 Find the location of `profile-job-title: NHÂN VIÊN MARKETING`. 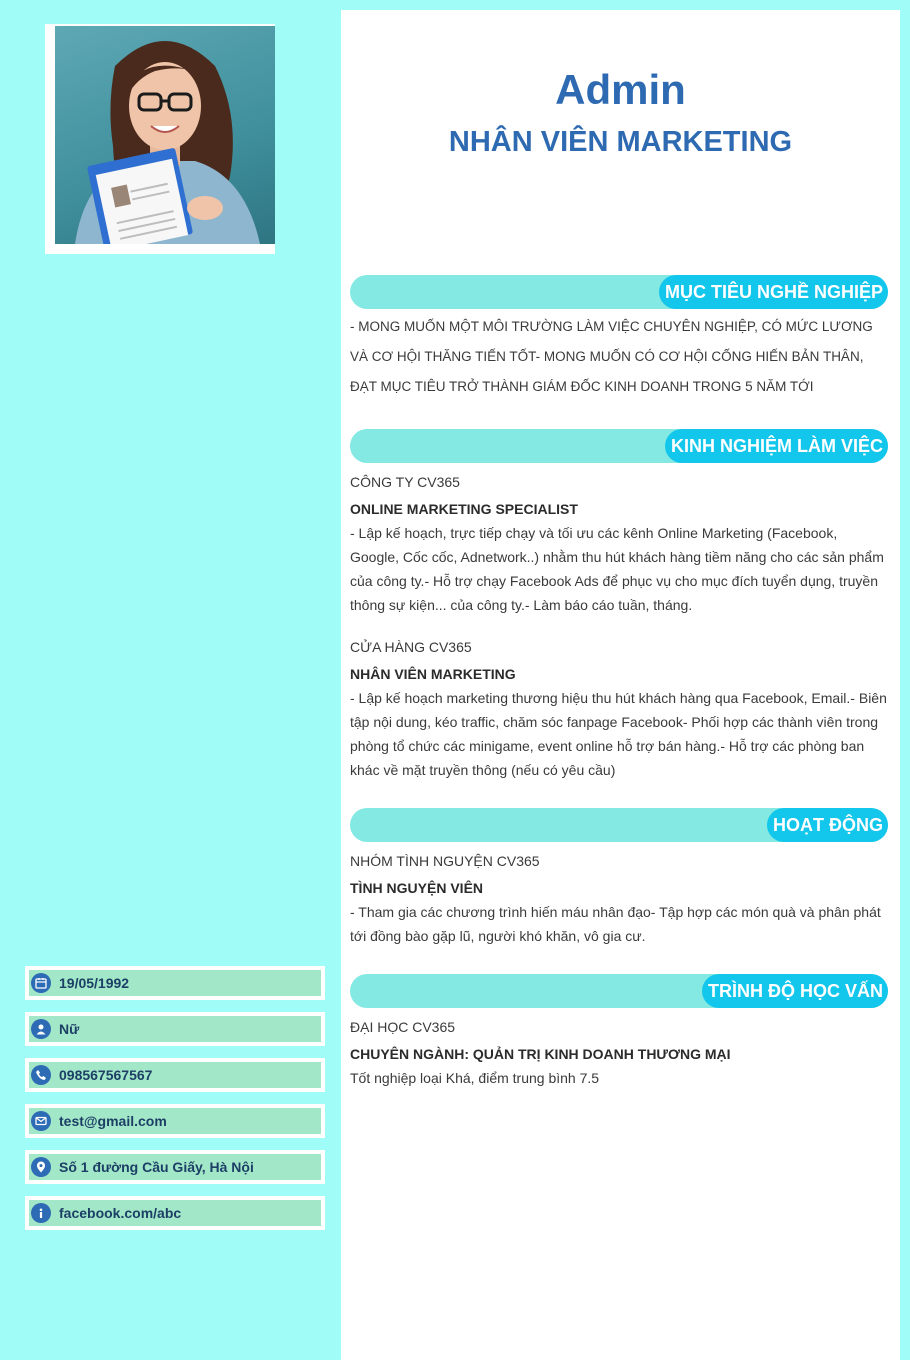

profile-job-title: NHÂN VIÊN MARKETING is located at coordinates (620, 142).